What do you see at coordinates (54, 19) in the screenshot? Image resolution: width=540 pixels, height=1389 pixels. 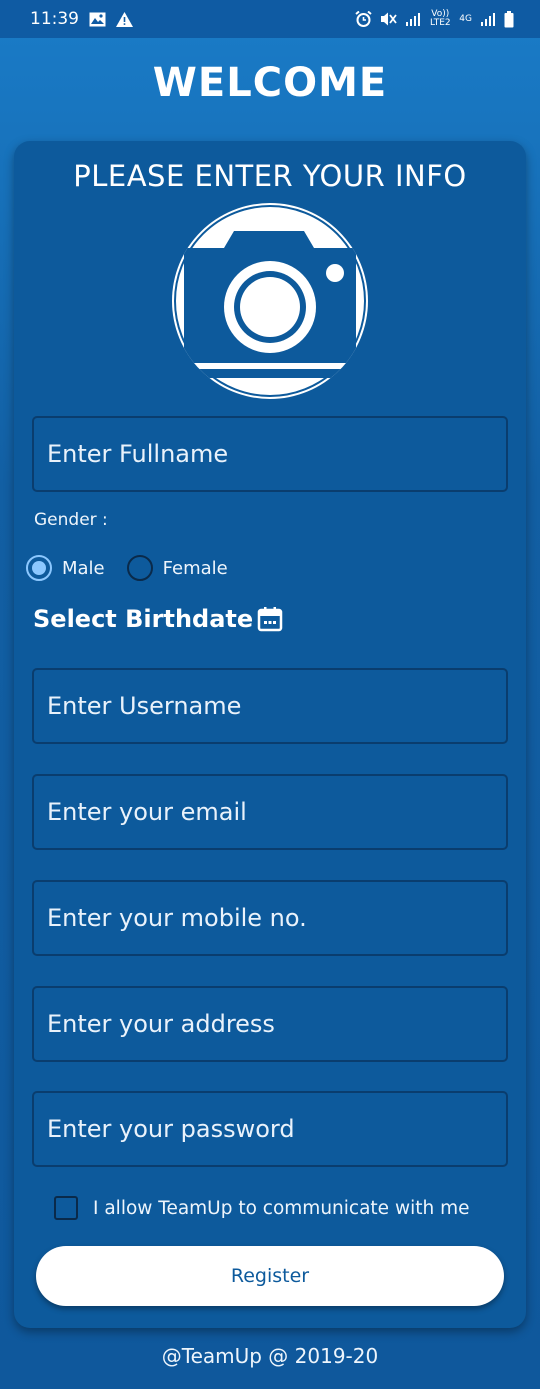 I see `status-time: 11:39` at bounding box center [54, 19].